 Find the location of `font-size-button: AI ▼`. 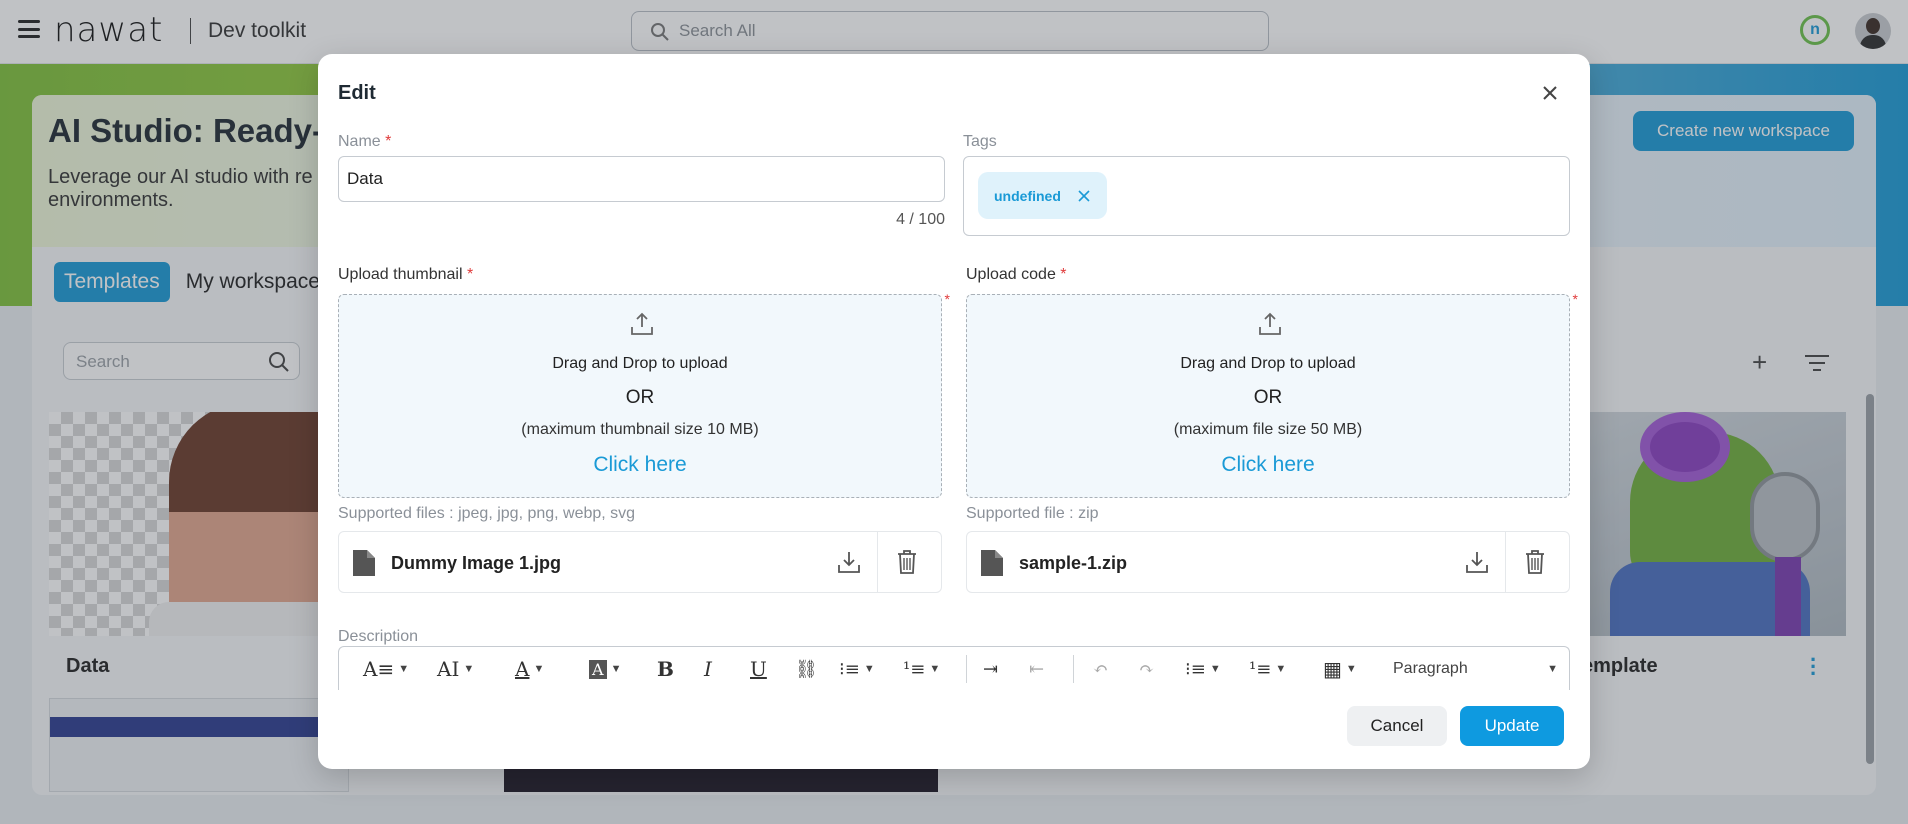

font-size-button: AI ▼ is located at coordinates (455, 669).